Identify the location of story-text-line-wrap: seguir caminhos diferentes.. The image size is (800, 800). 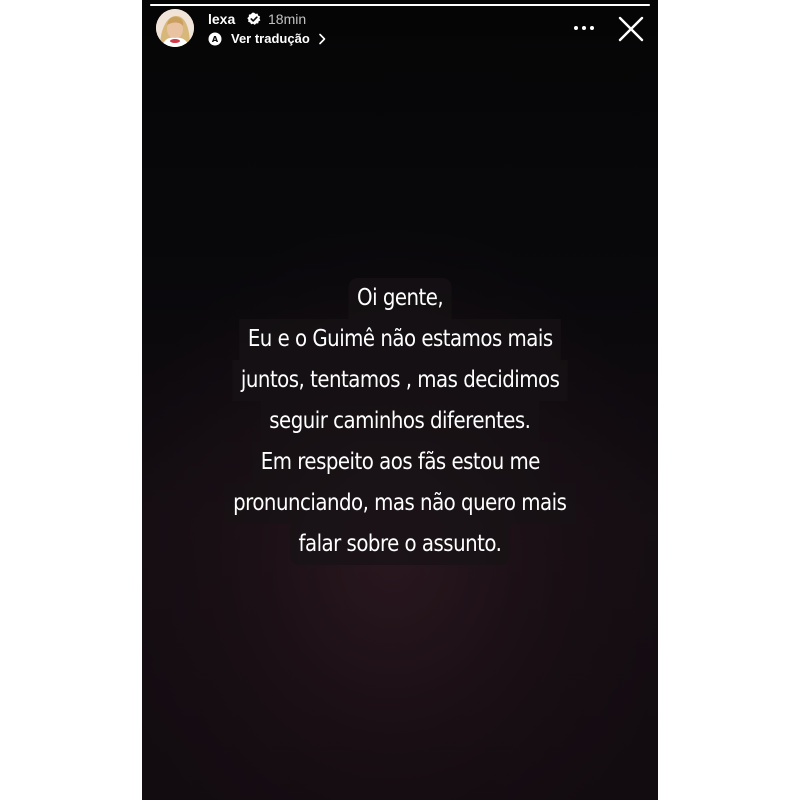
(400, 421).